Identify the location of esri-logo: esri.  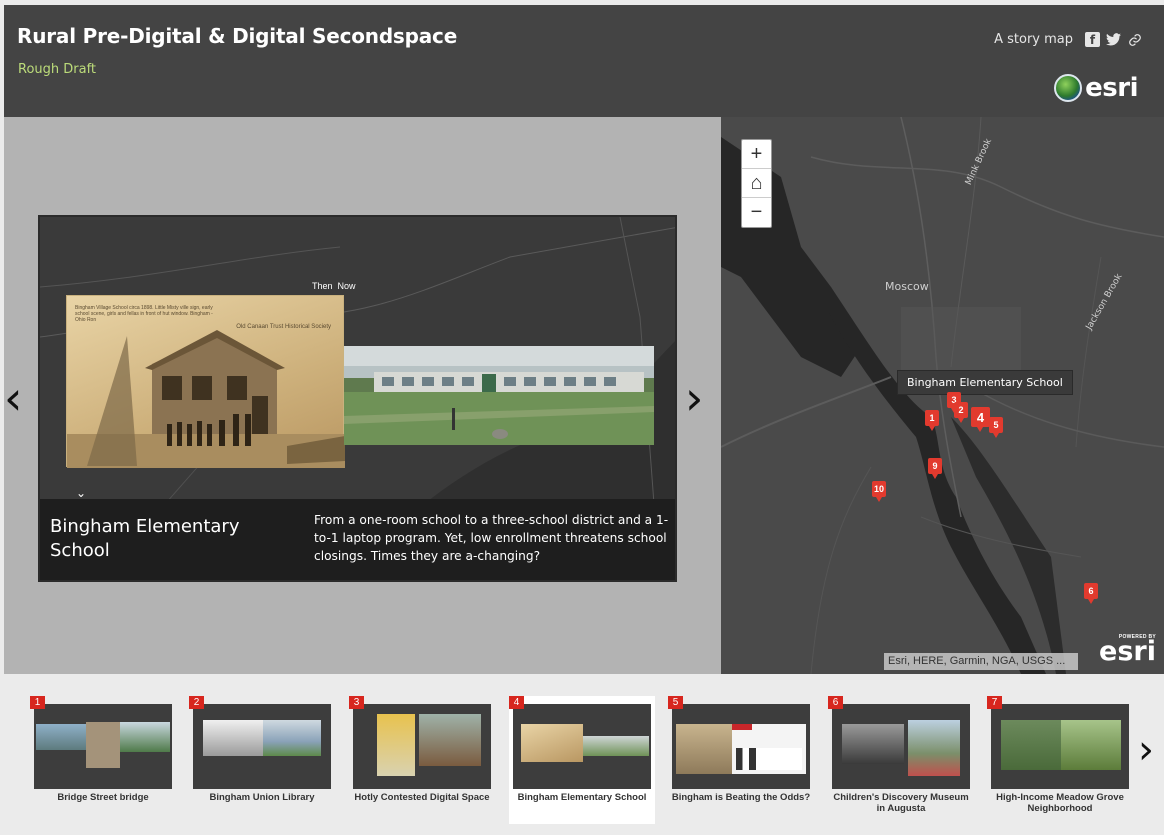
(1096, 88).